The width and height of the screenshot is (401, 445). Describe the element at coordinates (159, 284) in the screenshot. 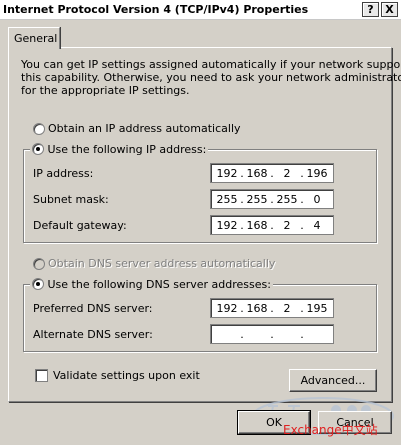

I see `use-following-dns-label: Use the following DNS server addresses:` at that location.